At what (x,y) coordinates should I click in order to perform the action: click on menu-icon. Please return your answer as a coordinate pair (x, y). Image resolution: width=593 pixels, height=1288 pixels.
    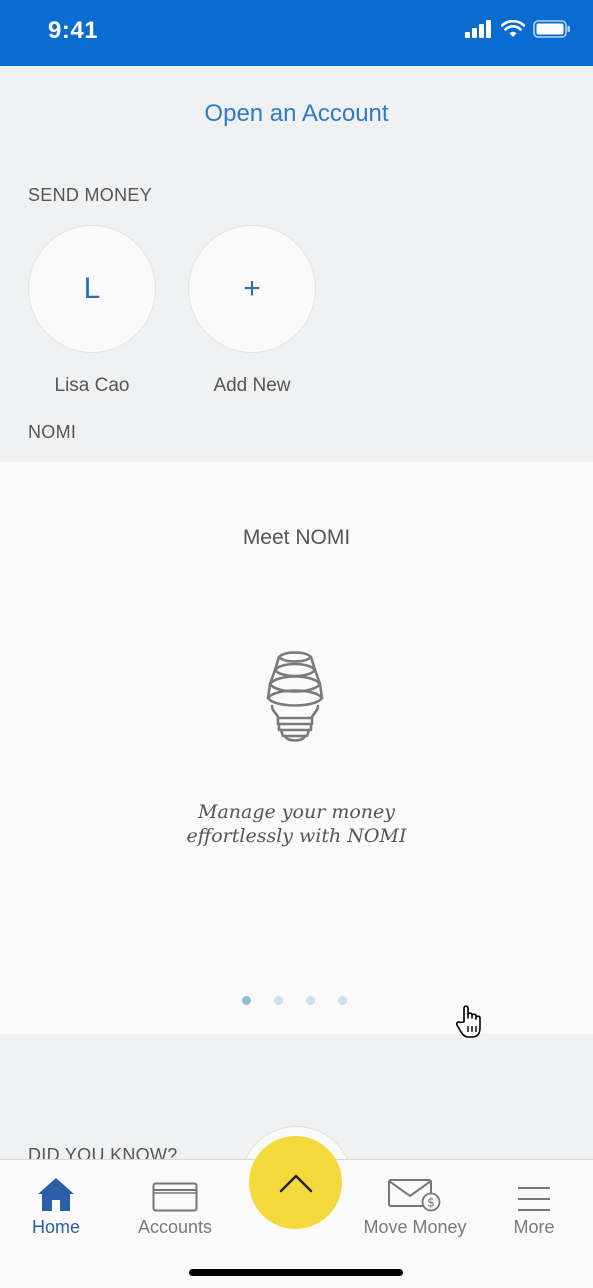
    Looking at the image, I should click on (534, 1199).